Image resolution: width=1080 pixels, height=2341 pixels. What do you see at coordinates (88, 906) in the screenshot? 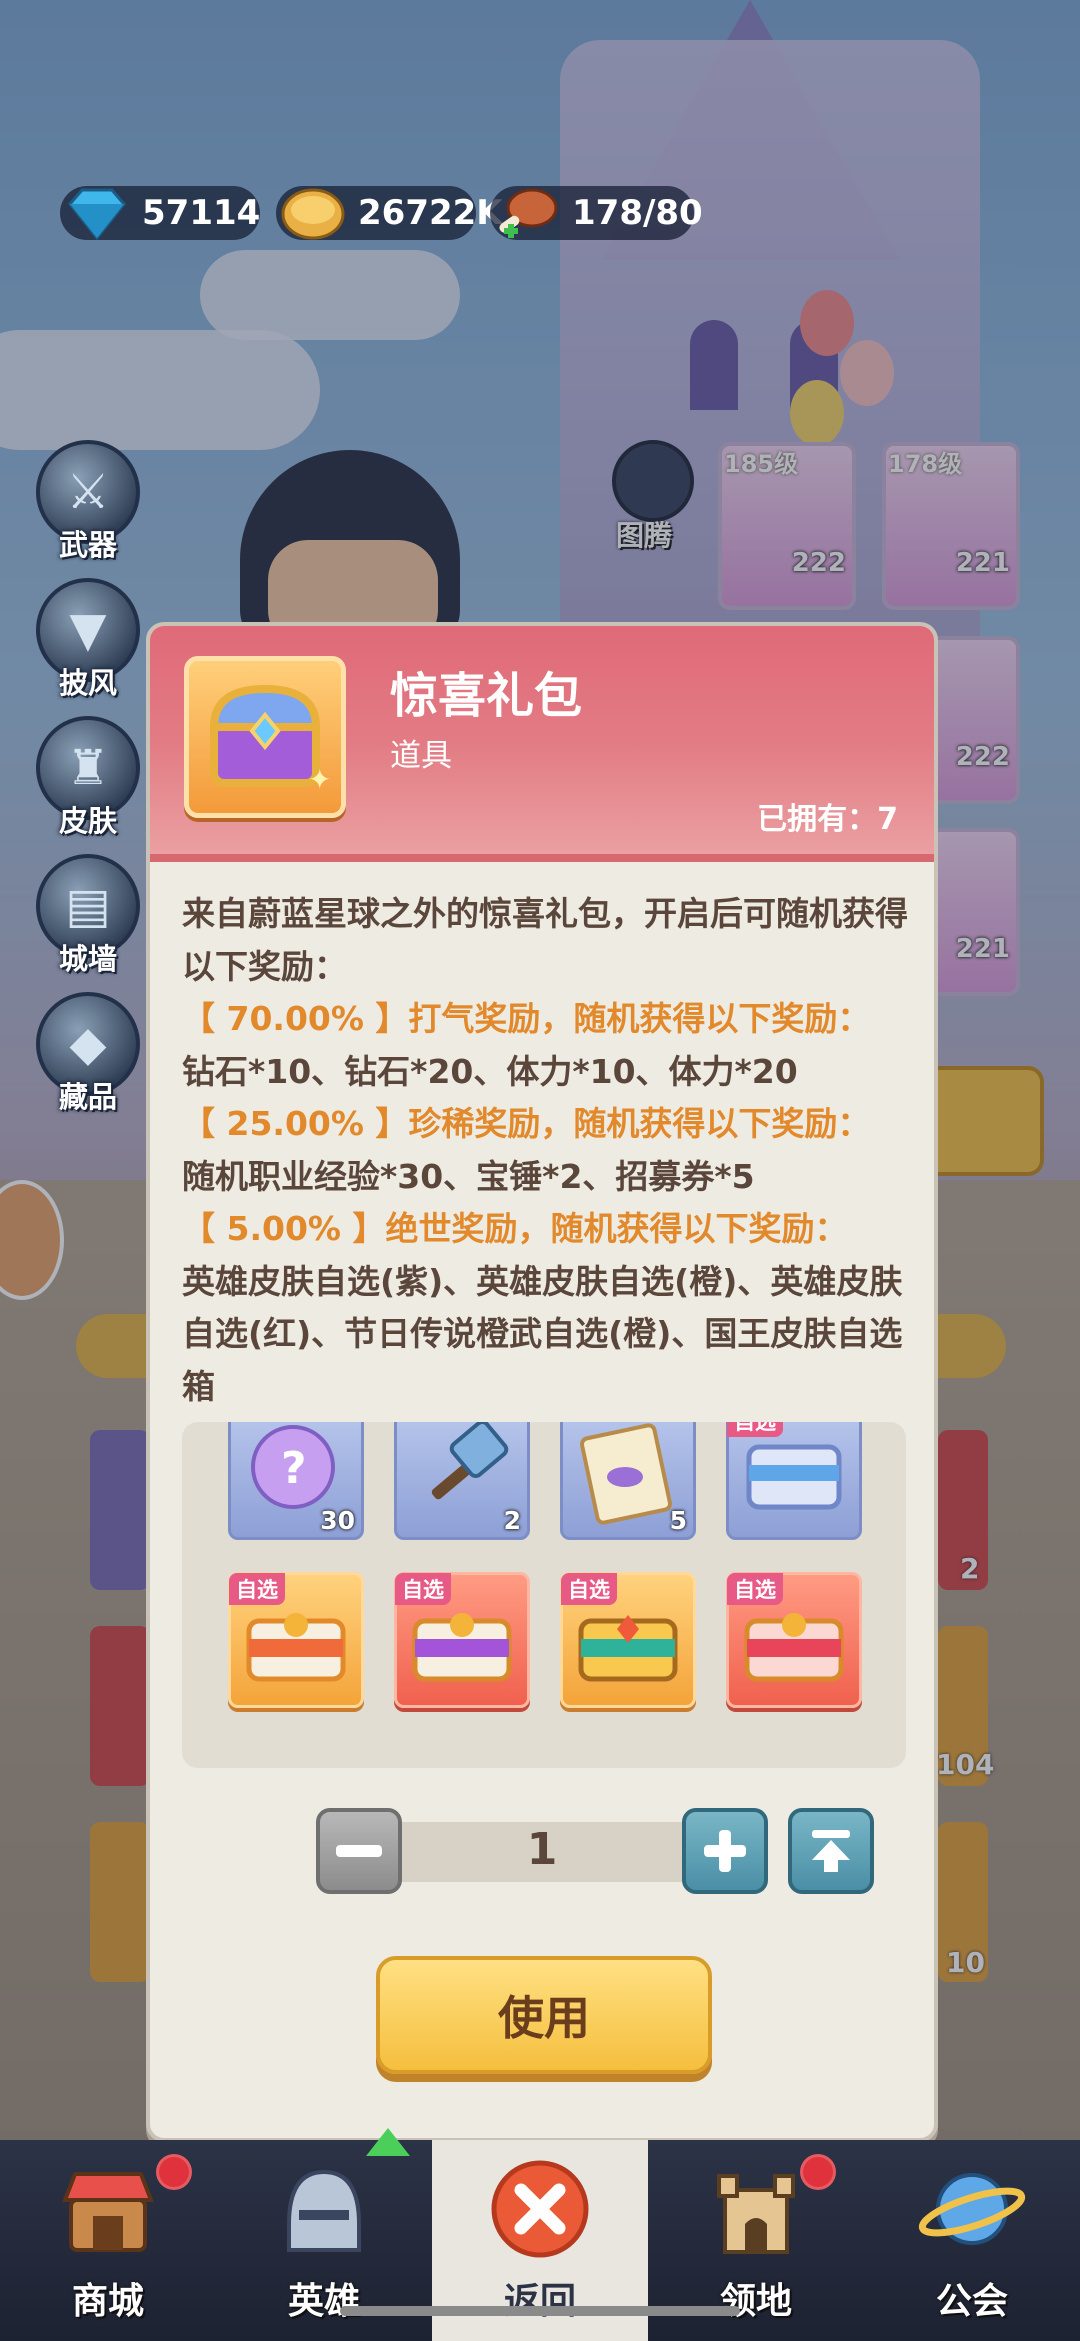
I see `wall-icon: ▤` at bounding box center [88, 906].